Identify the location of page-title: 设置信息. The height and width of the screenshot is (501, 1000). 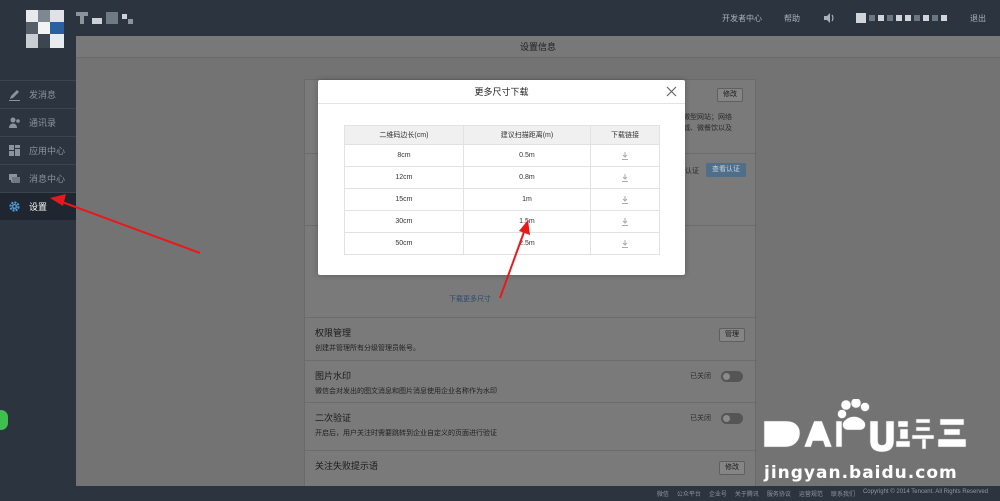
(538, 47).